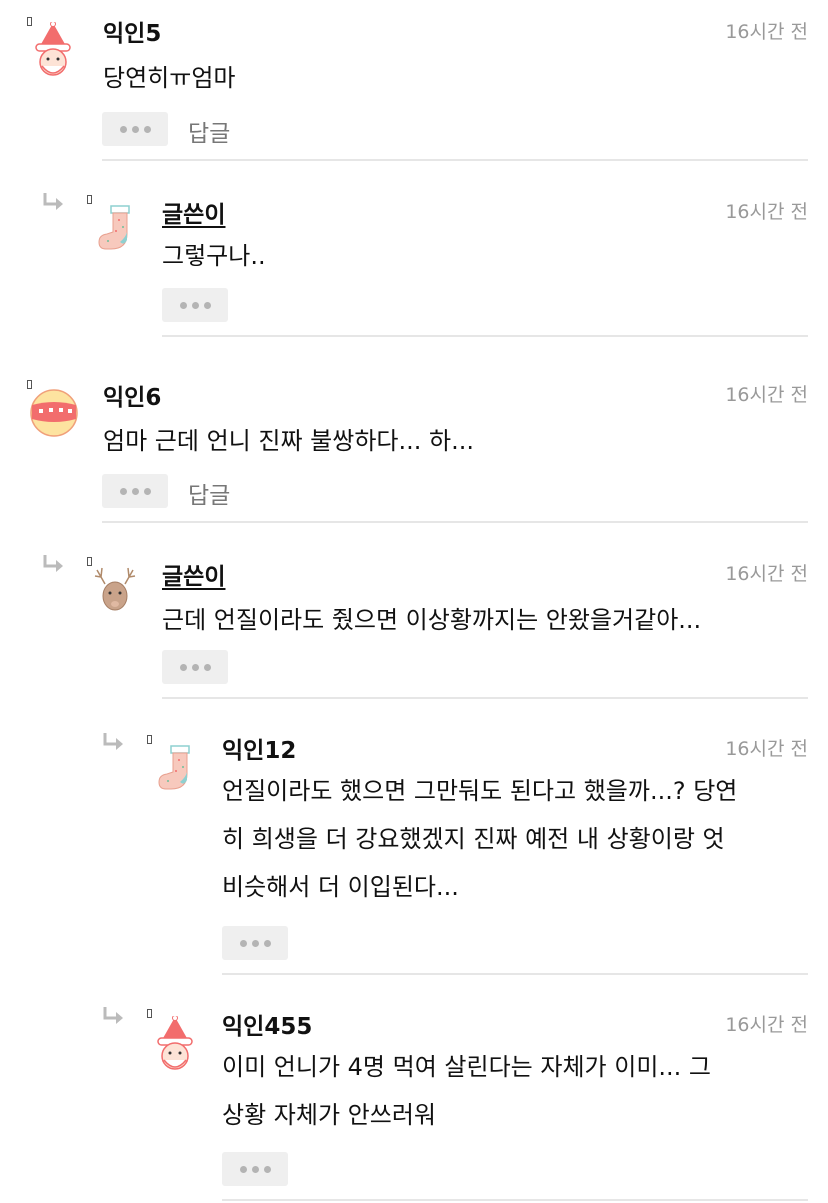  I want to click on comment-text: 그렇구나.., so click(214, 256).